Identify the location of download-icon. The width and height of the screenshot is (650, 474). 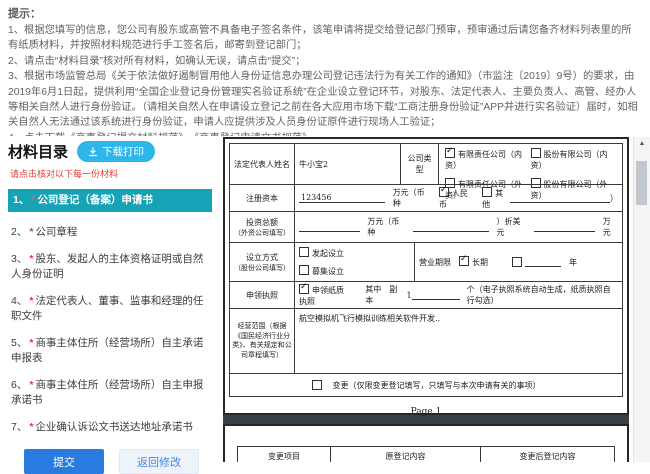
(93, 151).